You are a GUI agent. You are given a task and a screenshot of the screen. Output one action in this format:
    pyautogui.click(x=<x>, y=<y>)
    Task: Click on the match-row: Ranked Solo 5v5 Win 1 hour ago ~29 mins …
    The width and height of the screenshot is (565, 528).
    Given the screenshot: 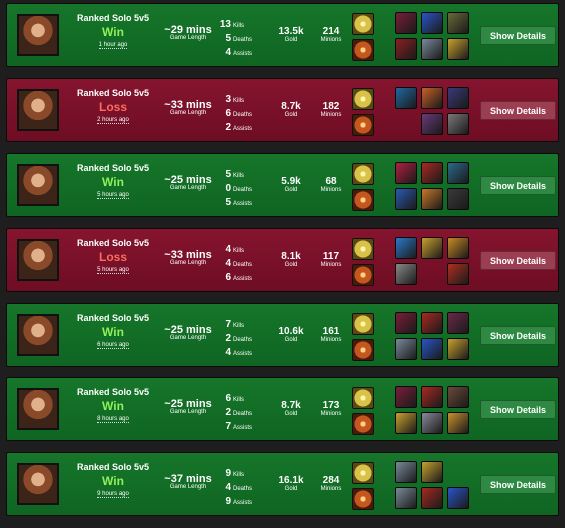 What is the action you would take?
    pyautogui.click(x=282, y=35)
    